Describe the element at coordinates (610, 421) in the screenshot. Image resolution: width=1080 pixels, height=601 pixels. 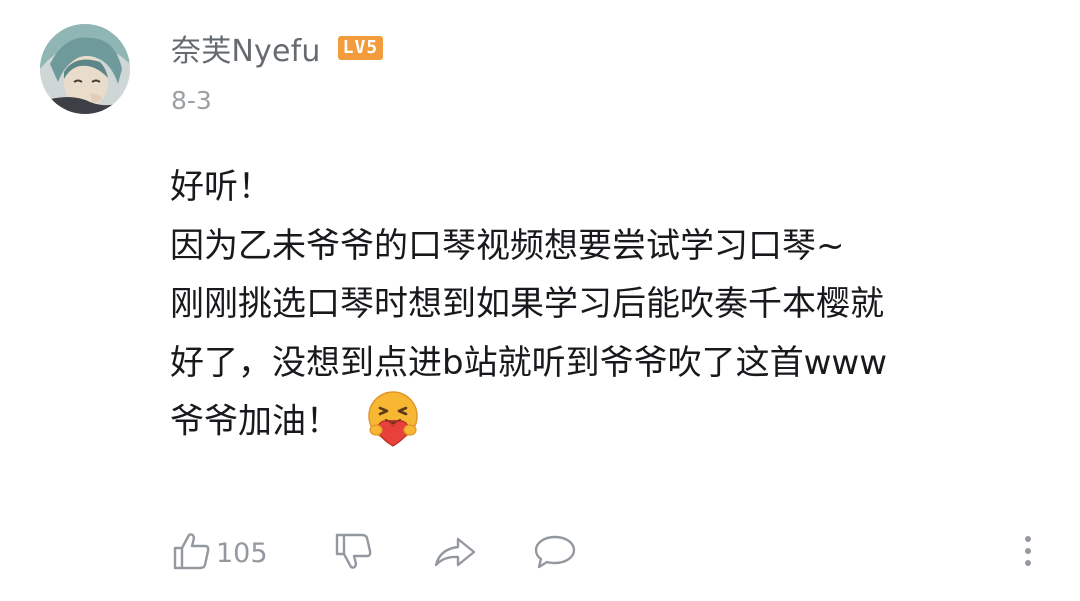
I see `content-line-last: 爷爷加油！` at that location.